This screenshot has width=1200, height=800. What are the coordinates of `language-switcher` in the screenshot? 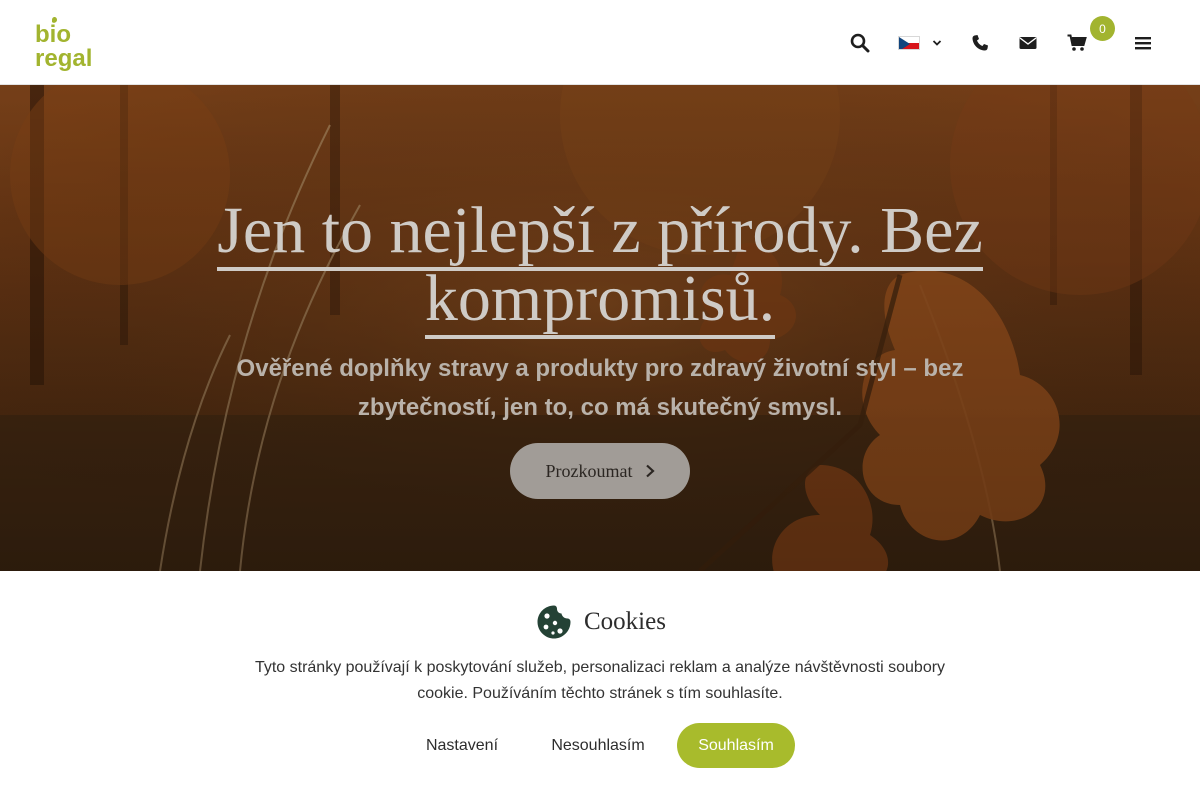 It's located at (920, 43).